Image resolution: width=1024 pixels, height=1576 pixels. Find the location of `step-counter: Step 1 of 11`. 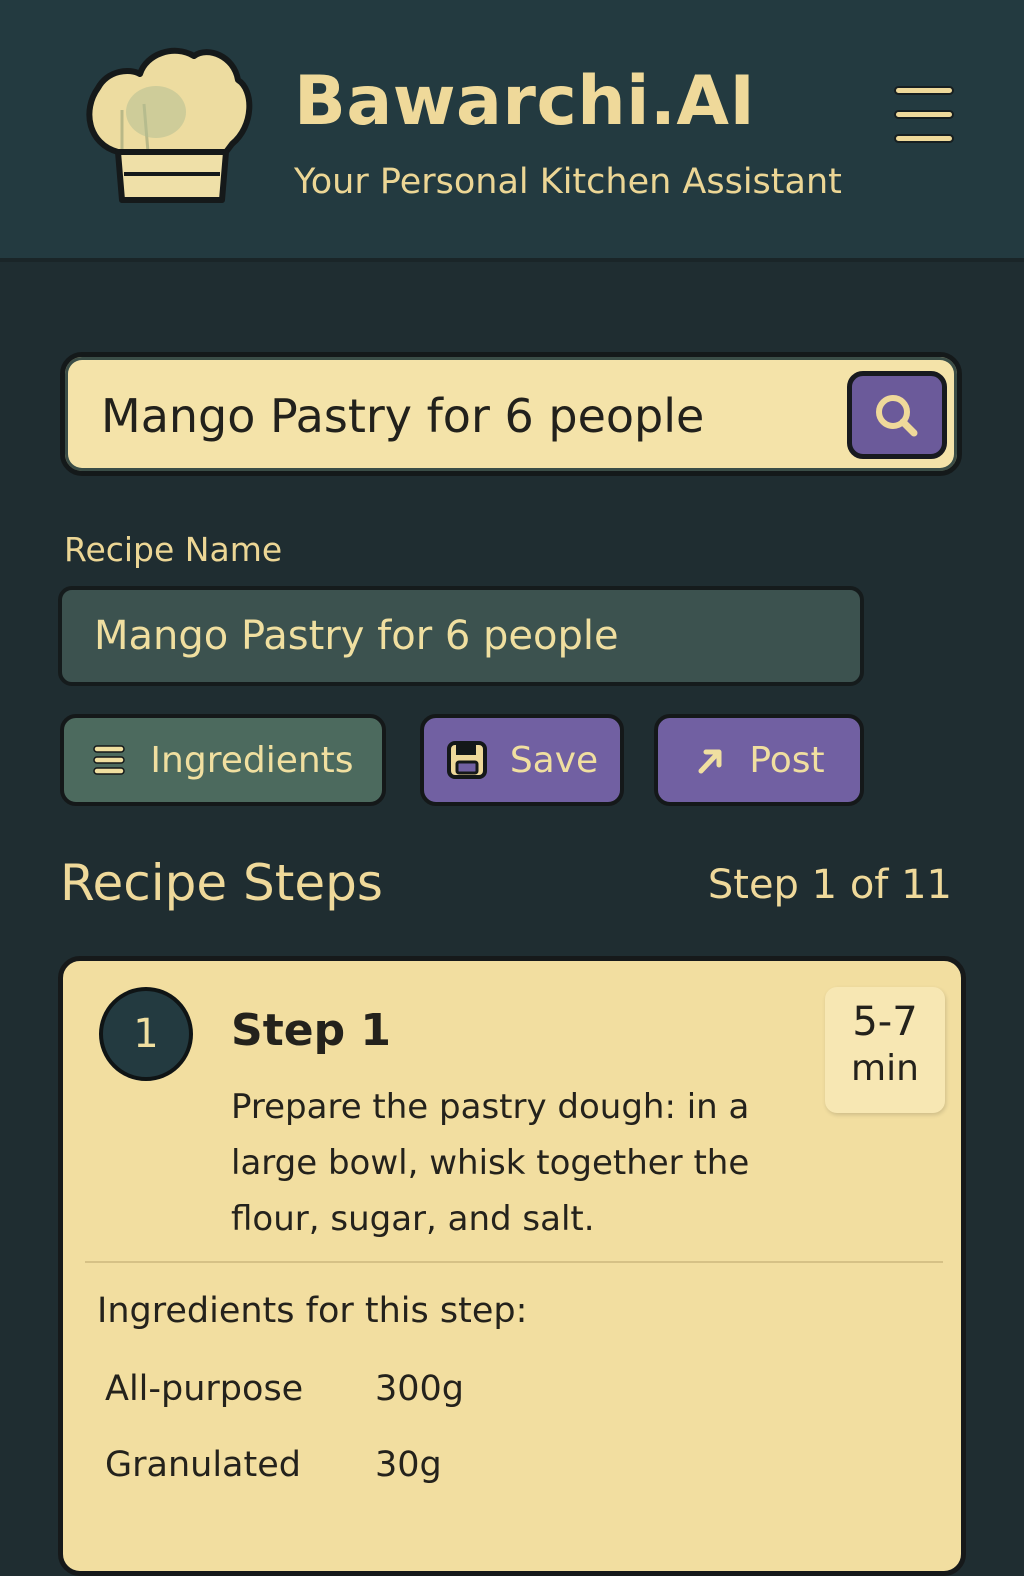

step-counter: Step 1 of 11 is located at coordinates (829, 885).